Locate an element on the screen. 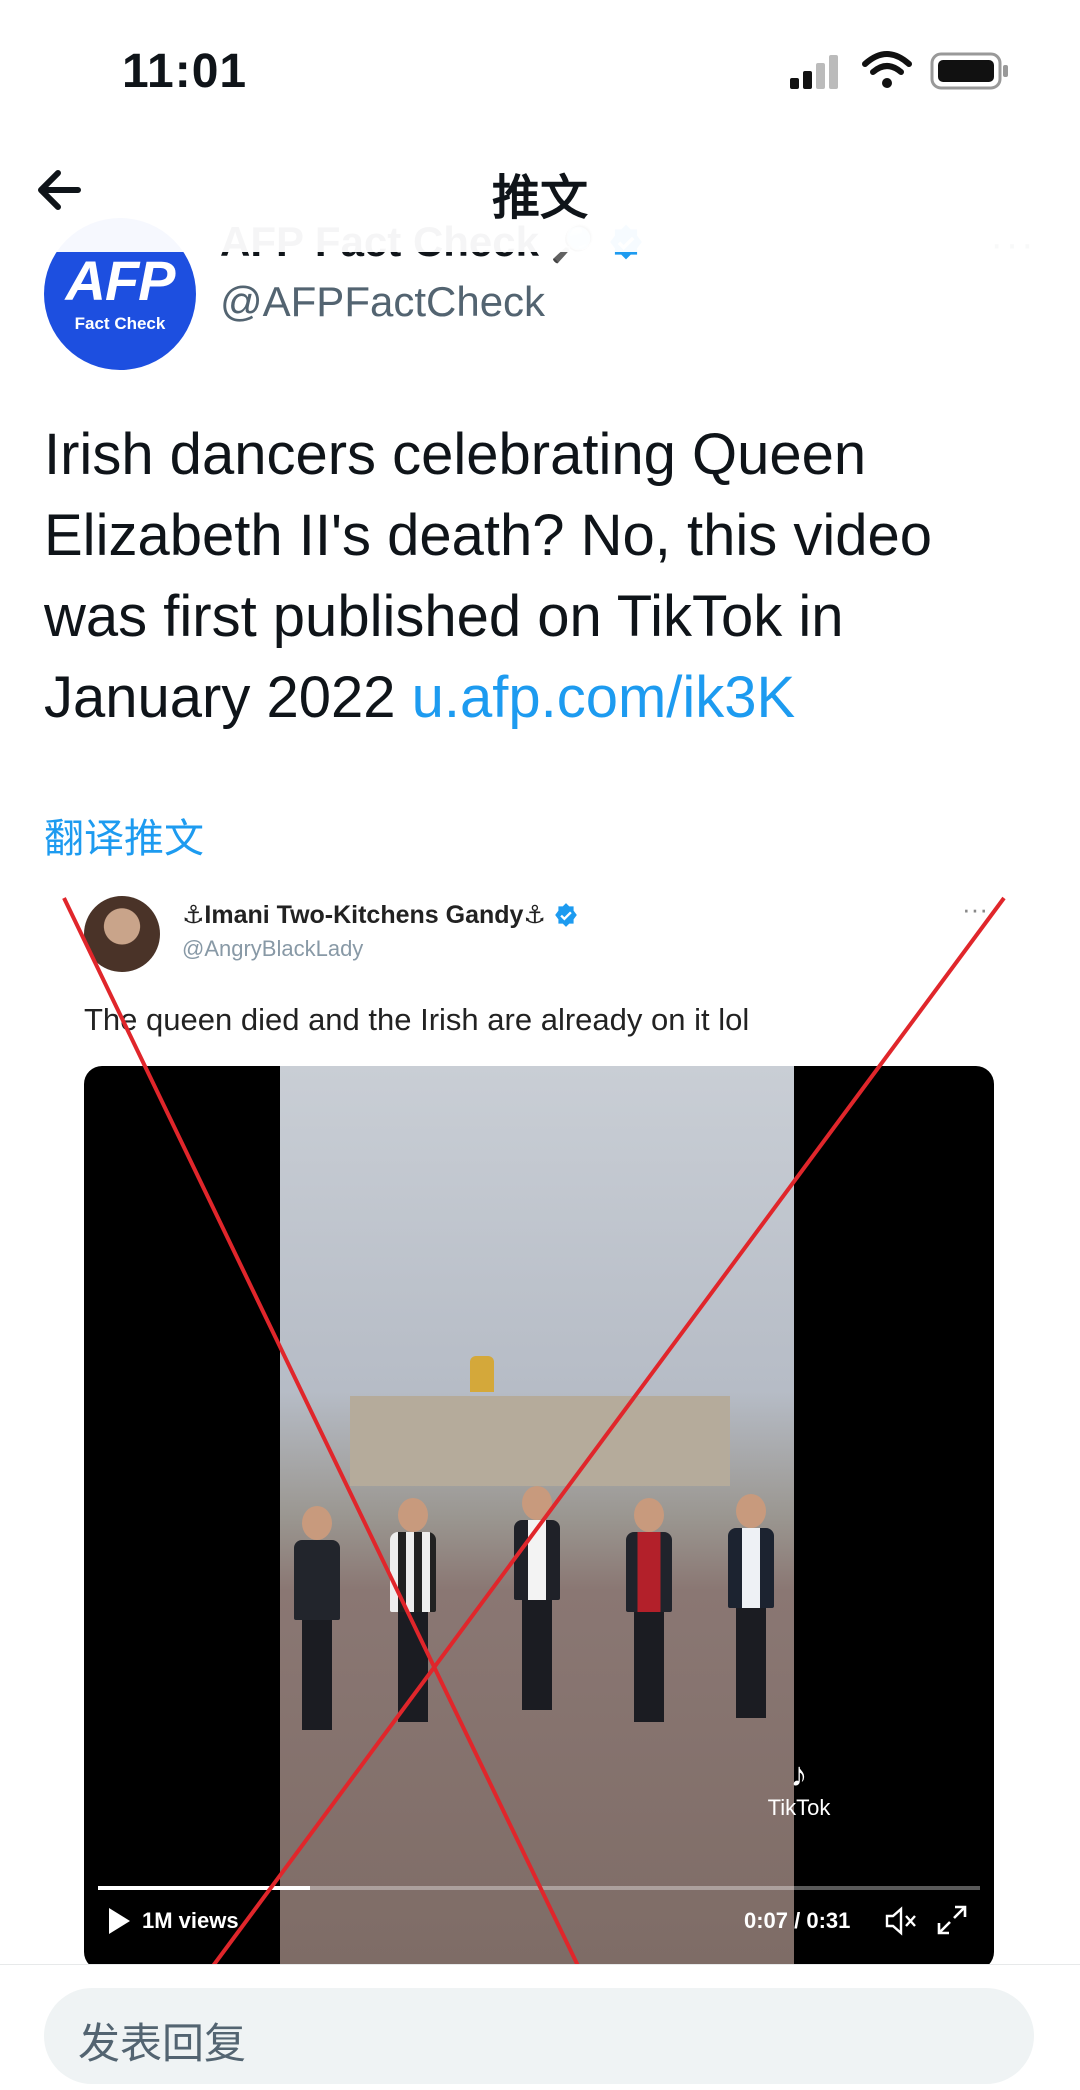  avatar-logo-subtext: Fact Check is located at coordinates (120, 323).